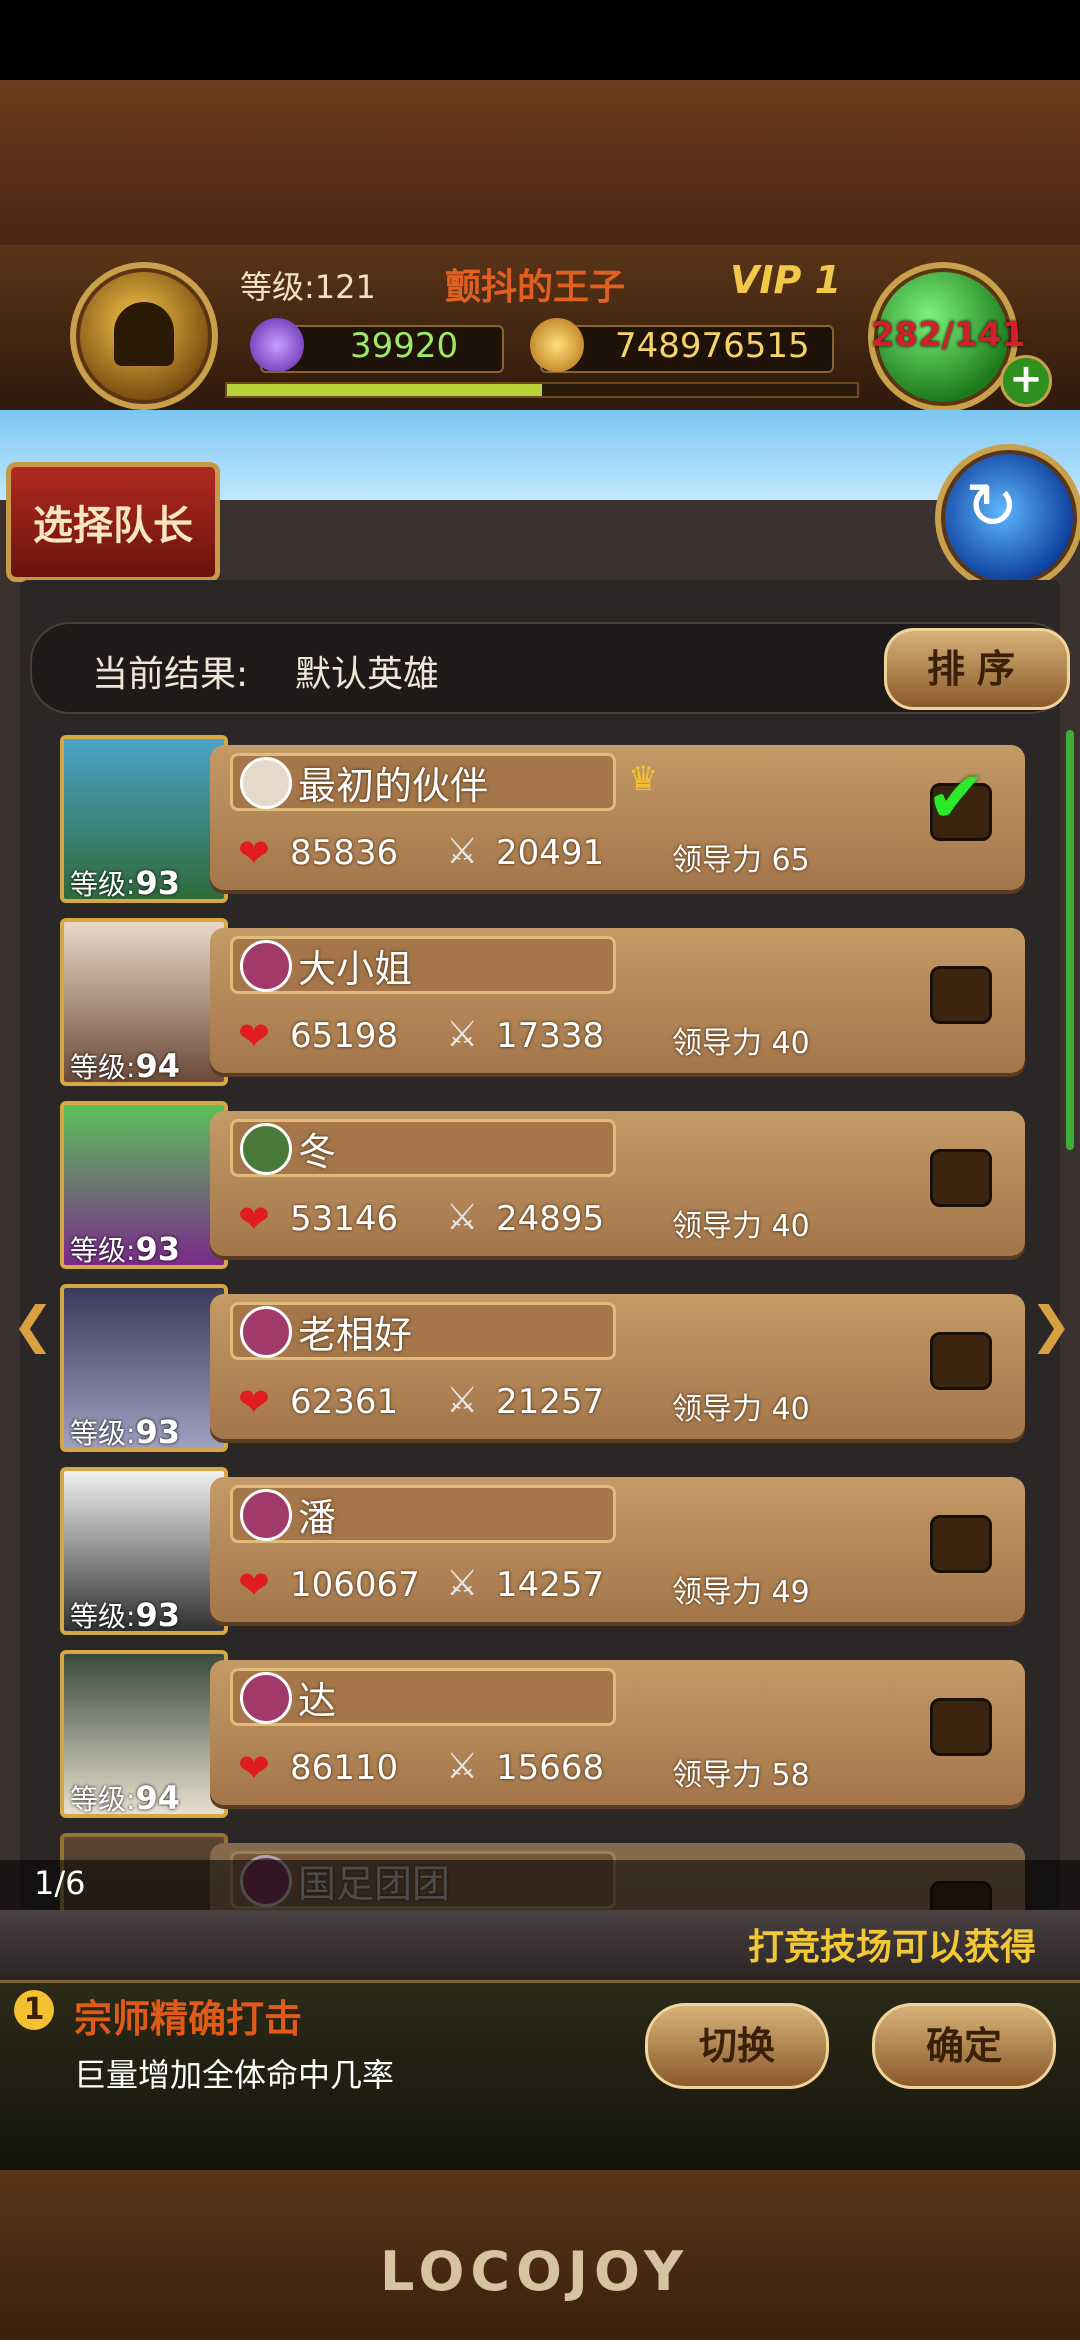 This screenshot has width=1080, height=2340. Describe the element at coordinates (545, 1368) in the screenshot. I see `hero-row: 等级:93 老相好 ❤ 62361 ⚔ 21257 领导力 40` at that location.